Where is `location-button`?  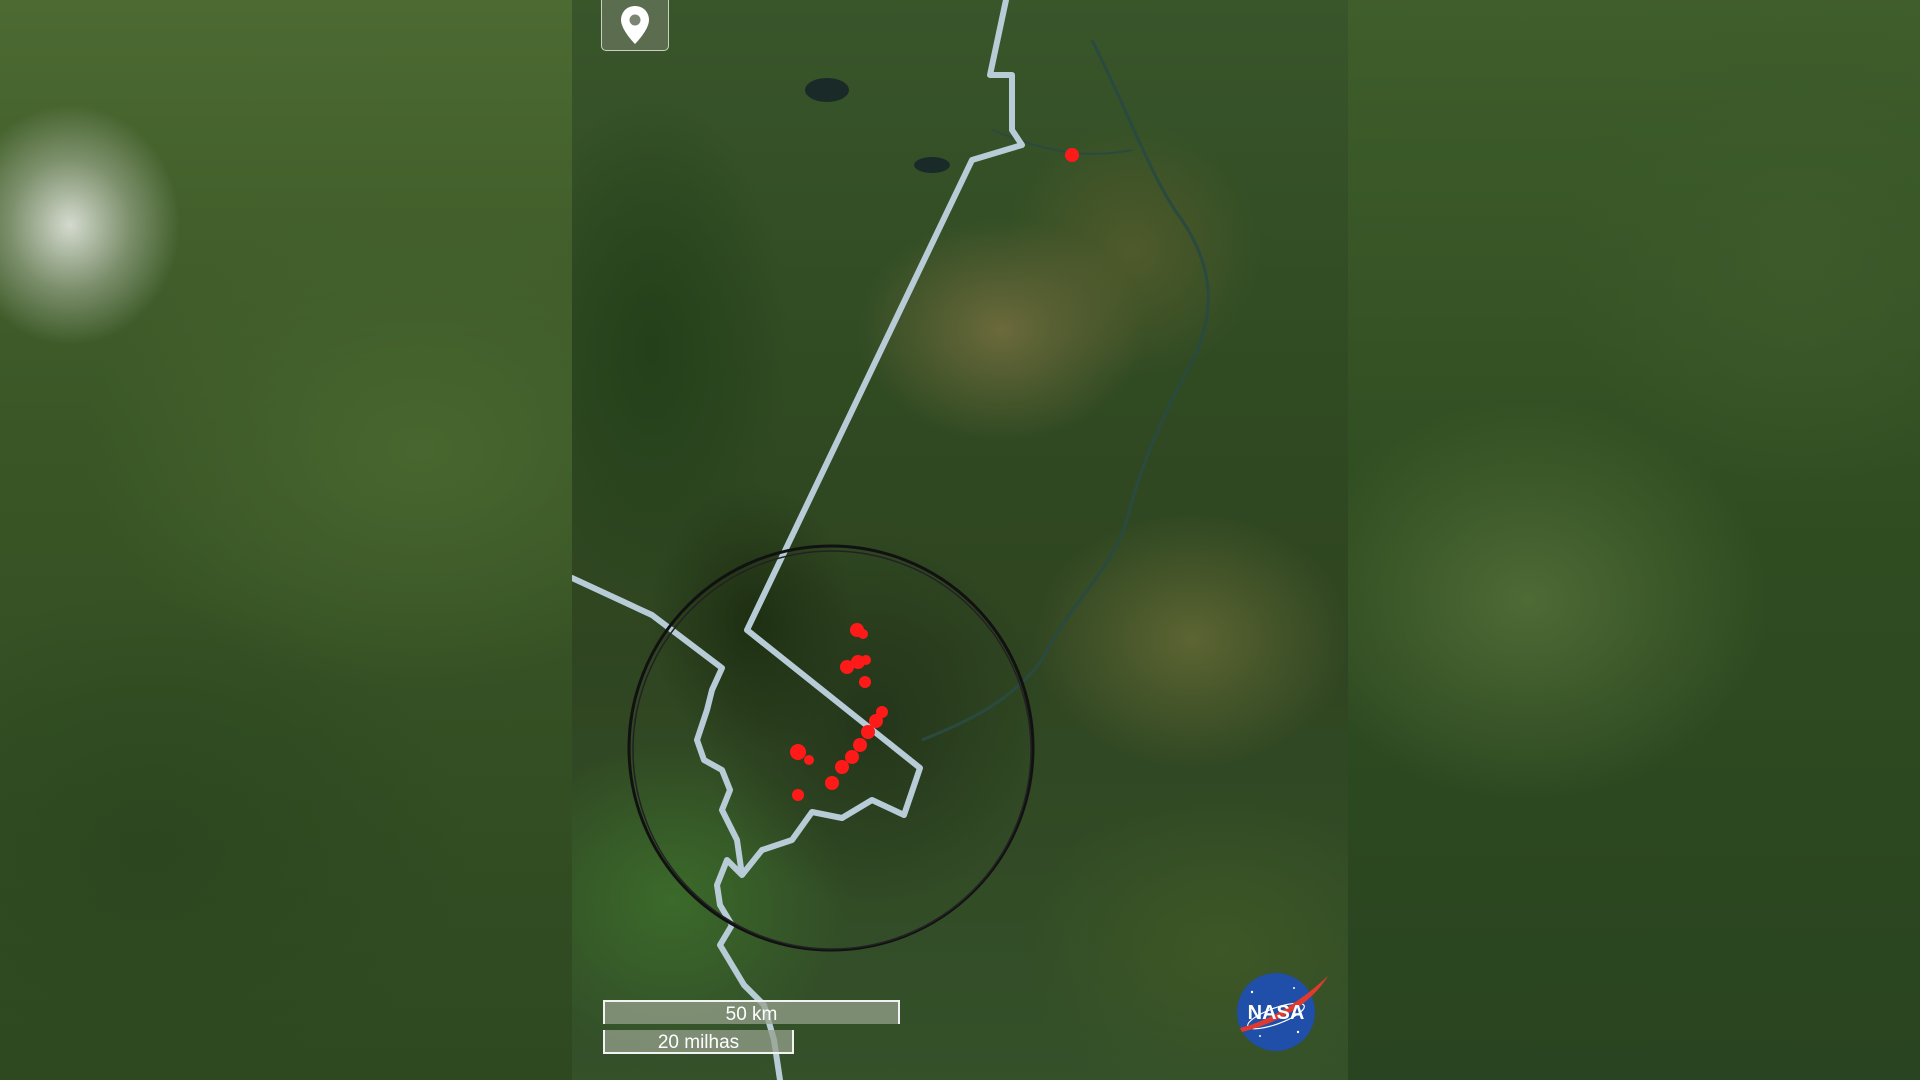 location-button is located at coordinates (635, 25).